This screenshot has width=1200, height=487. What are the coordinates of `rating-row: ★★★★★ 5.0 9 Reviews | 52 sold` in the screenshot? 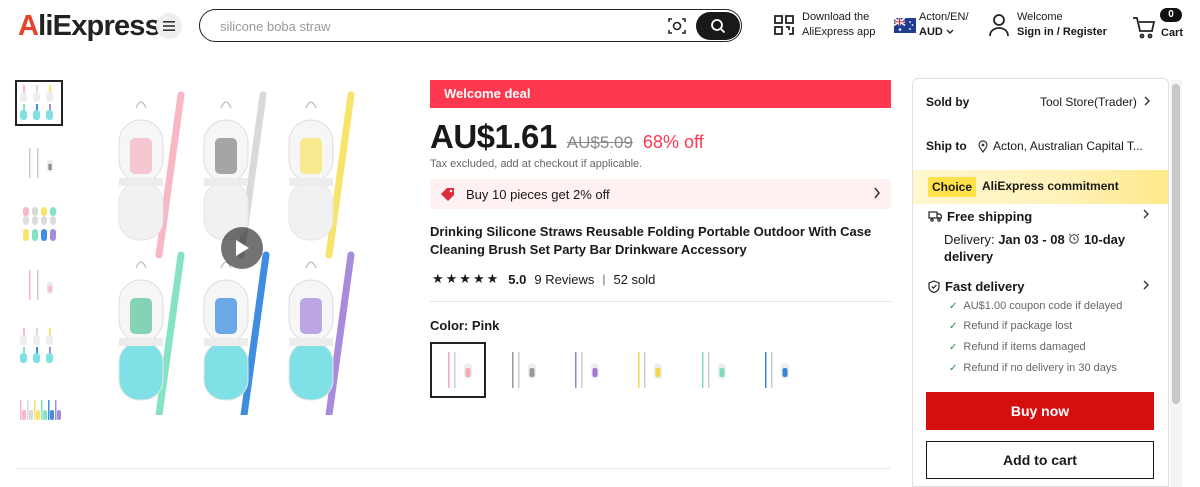 It's located at (543, 279).